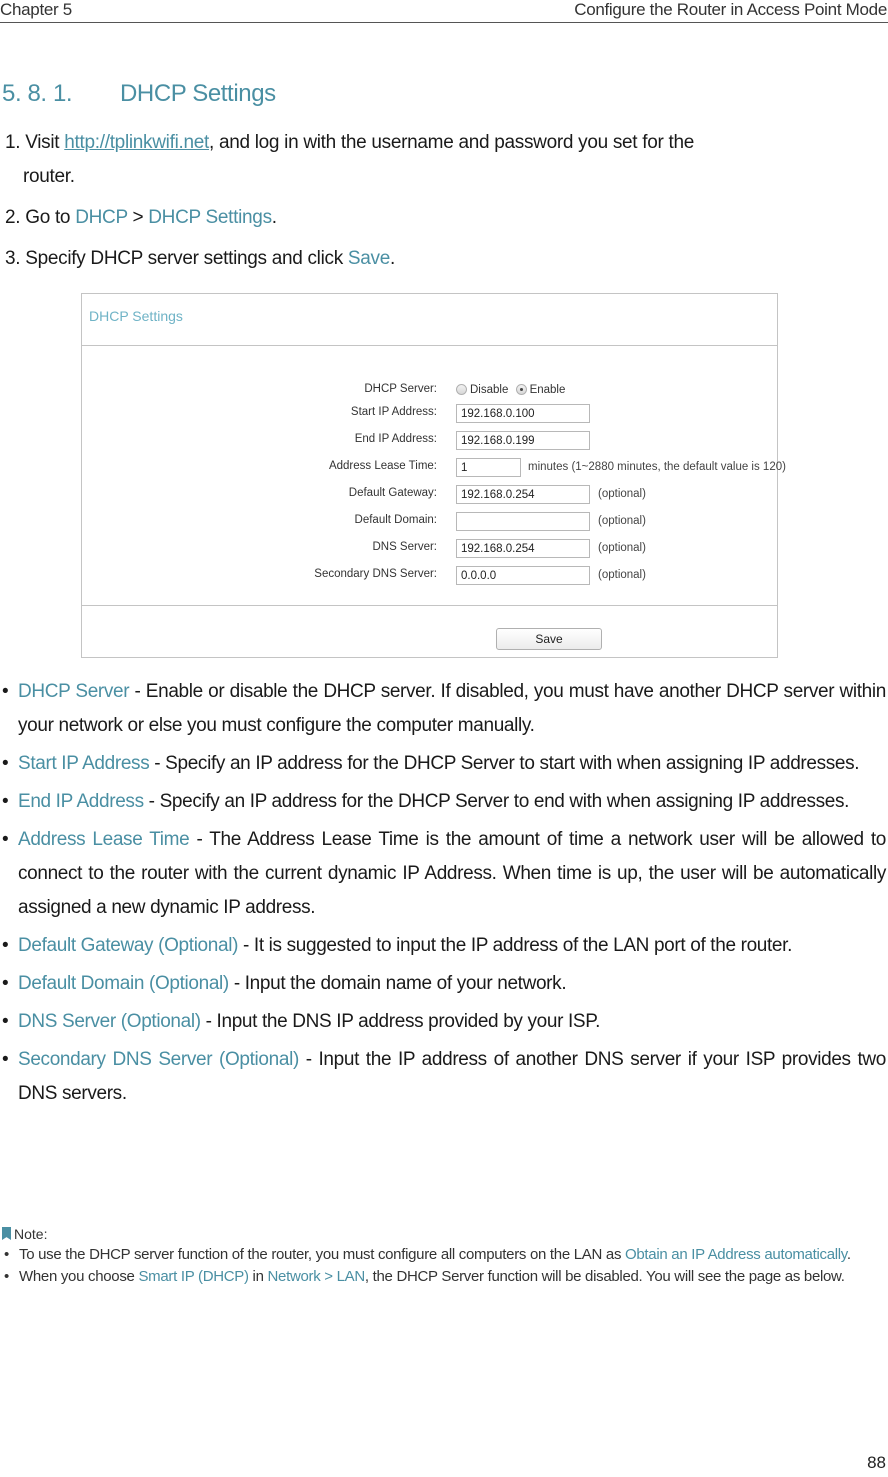 The image size is (888, 1477). Describe the element at coordinates (521, 389) in the screenshot. I see `enable-radio` at that location.